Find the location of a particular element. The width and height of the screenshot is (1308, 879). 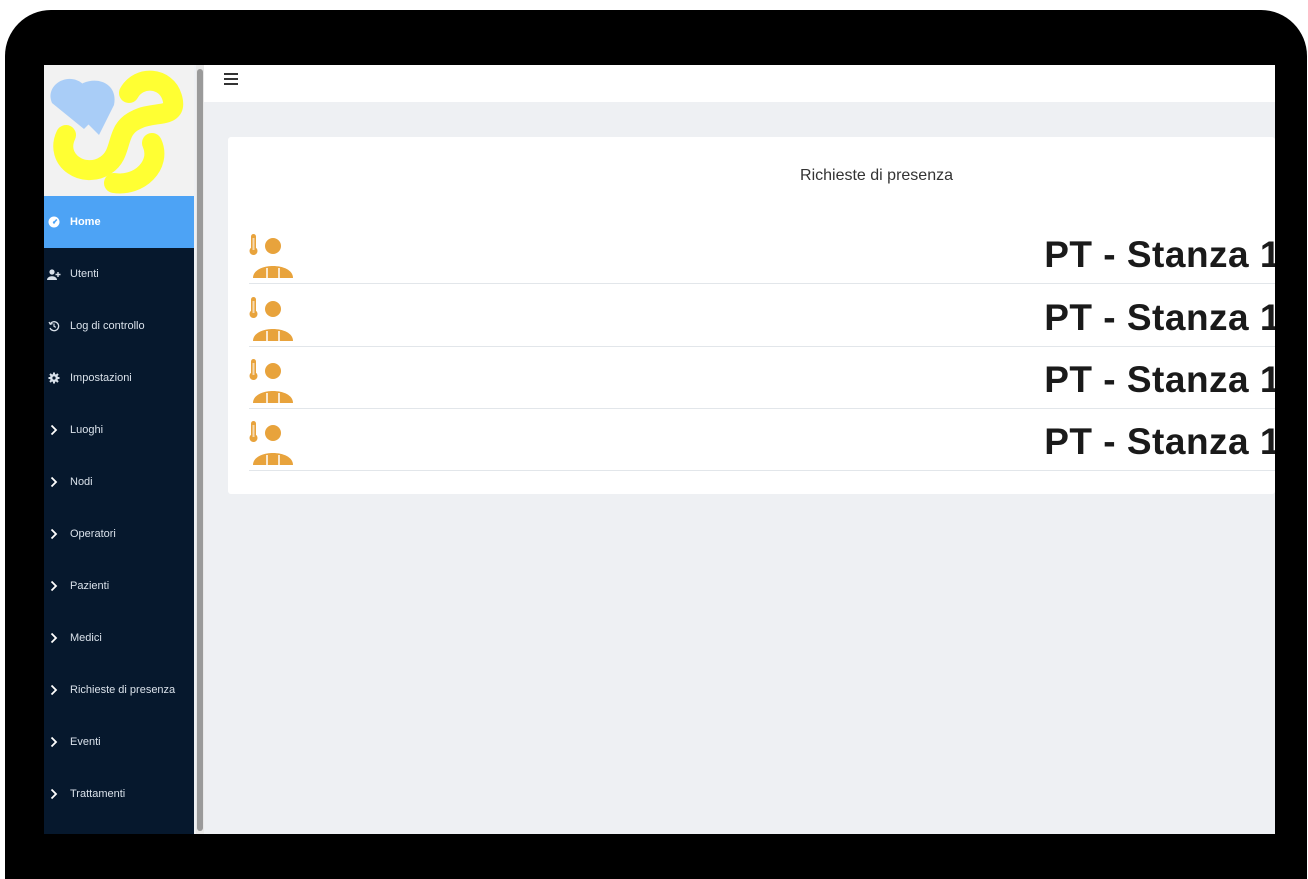

history-icon is located at coordinates (54, 326).